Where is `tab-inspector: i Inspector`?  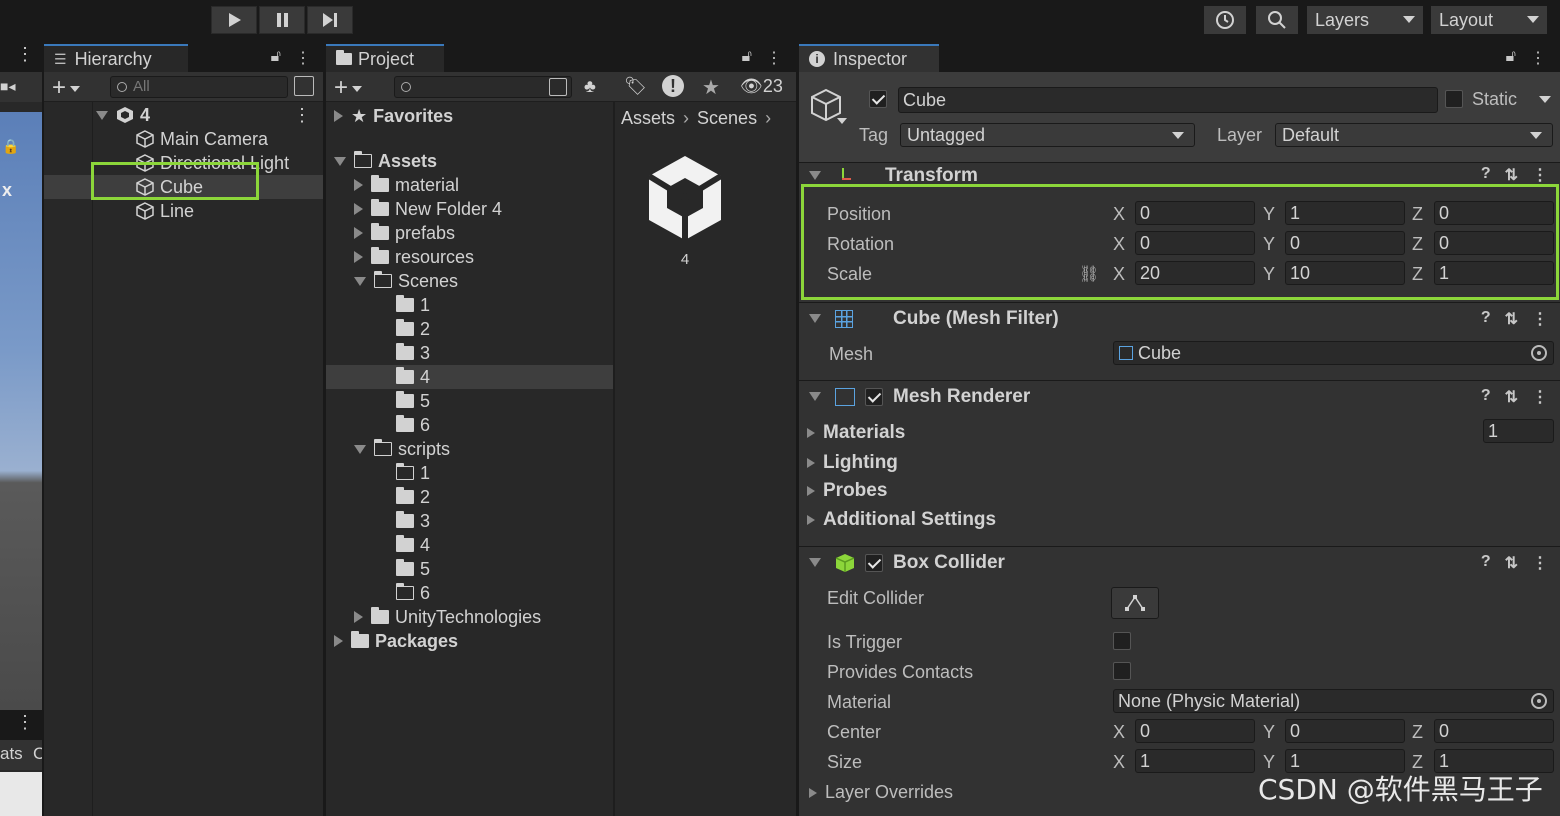
tab-inspector: i Inspector is located at coordinates (869, 58).